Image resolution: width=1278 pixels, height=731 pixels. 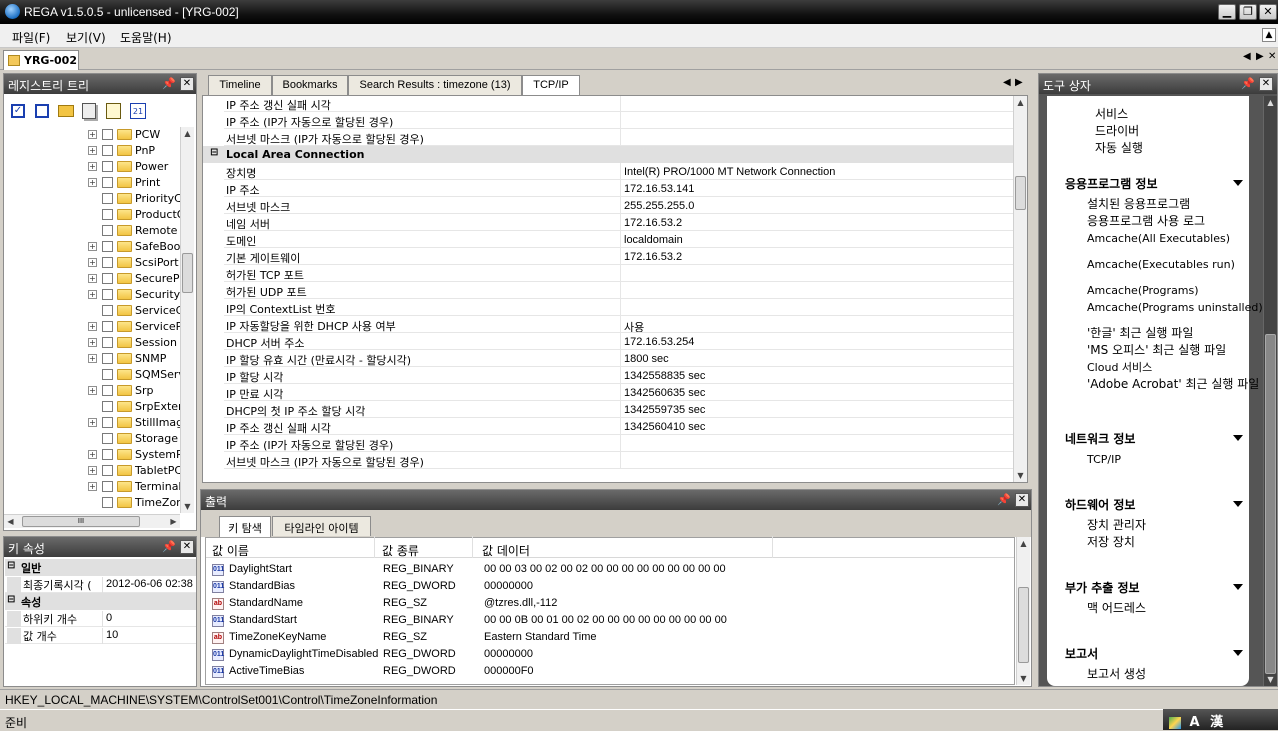 What do you see at coordinates (1167, 333) in the screenshot?
I see `toolbox-item: '한글' 최근 실행 파일` at bounding box center [1167, 333].